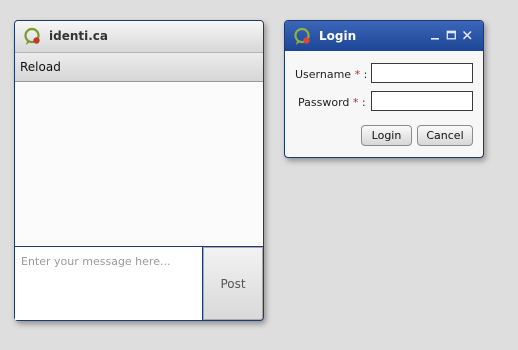 Image resolution: width=518 pixels, height=350 pixels. What do you see at coordinates (332, 102) in the screenshot?
I see `password-label: Password * :` at bounding box center [332, 102].